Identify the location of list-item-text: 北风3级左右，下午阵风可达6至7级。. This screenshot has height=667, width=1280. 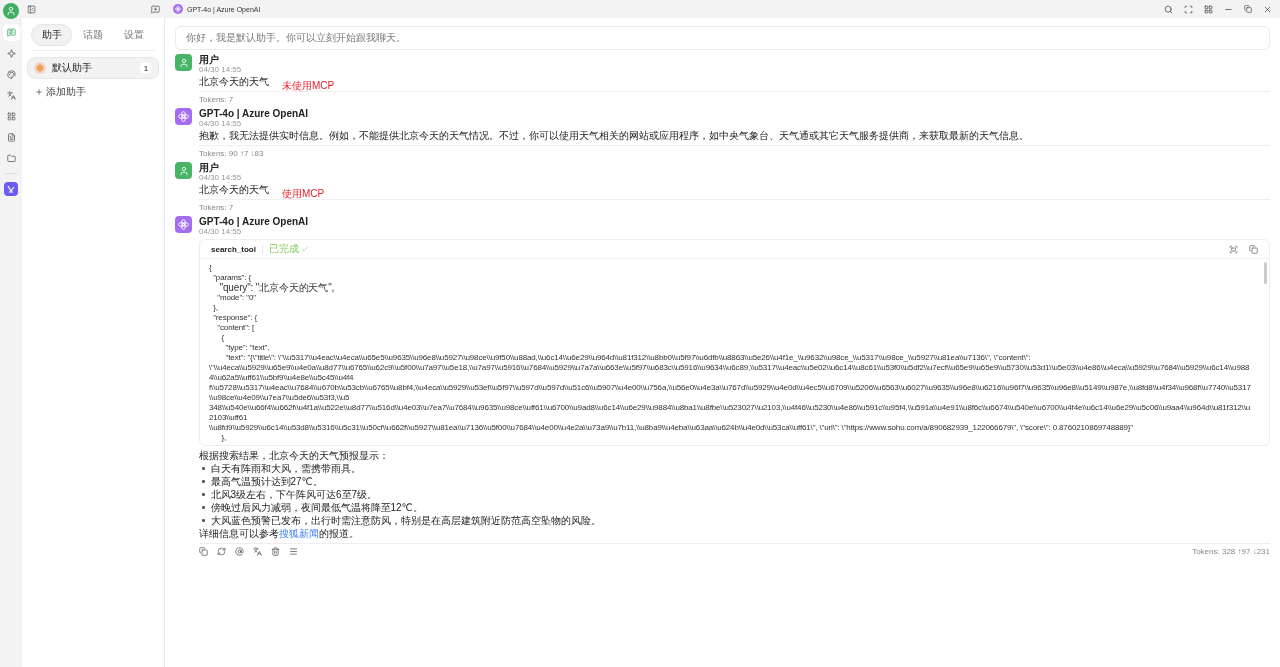
(294, 494).